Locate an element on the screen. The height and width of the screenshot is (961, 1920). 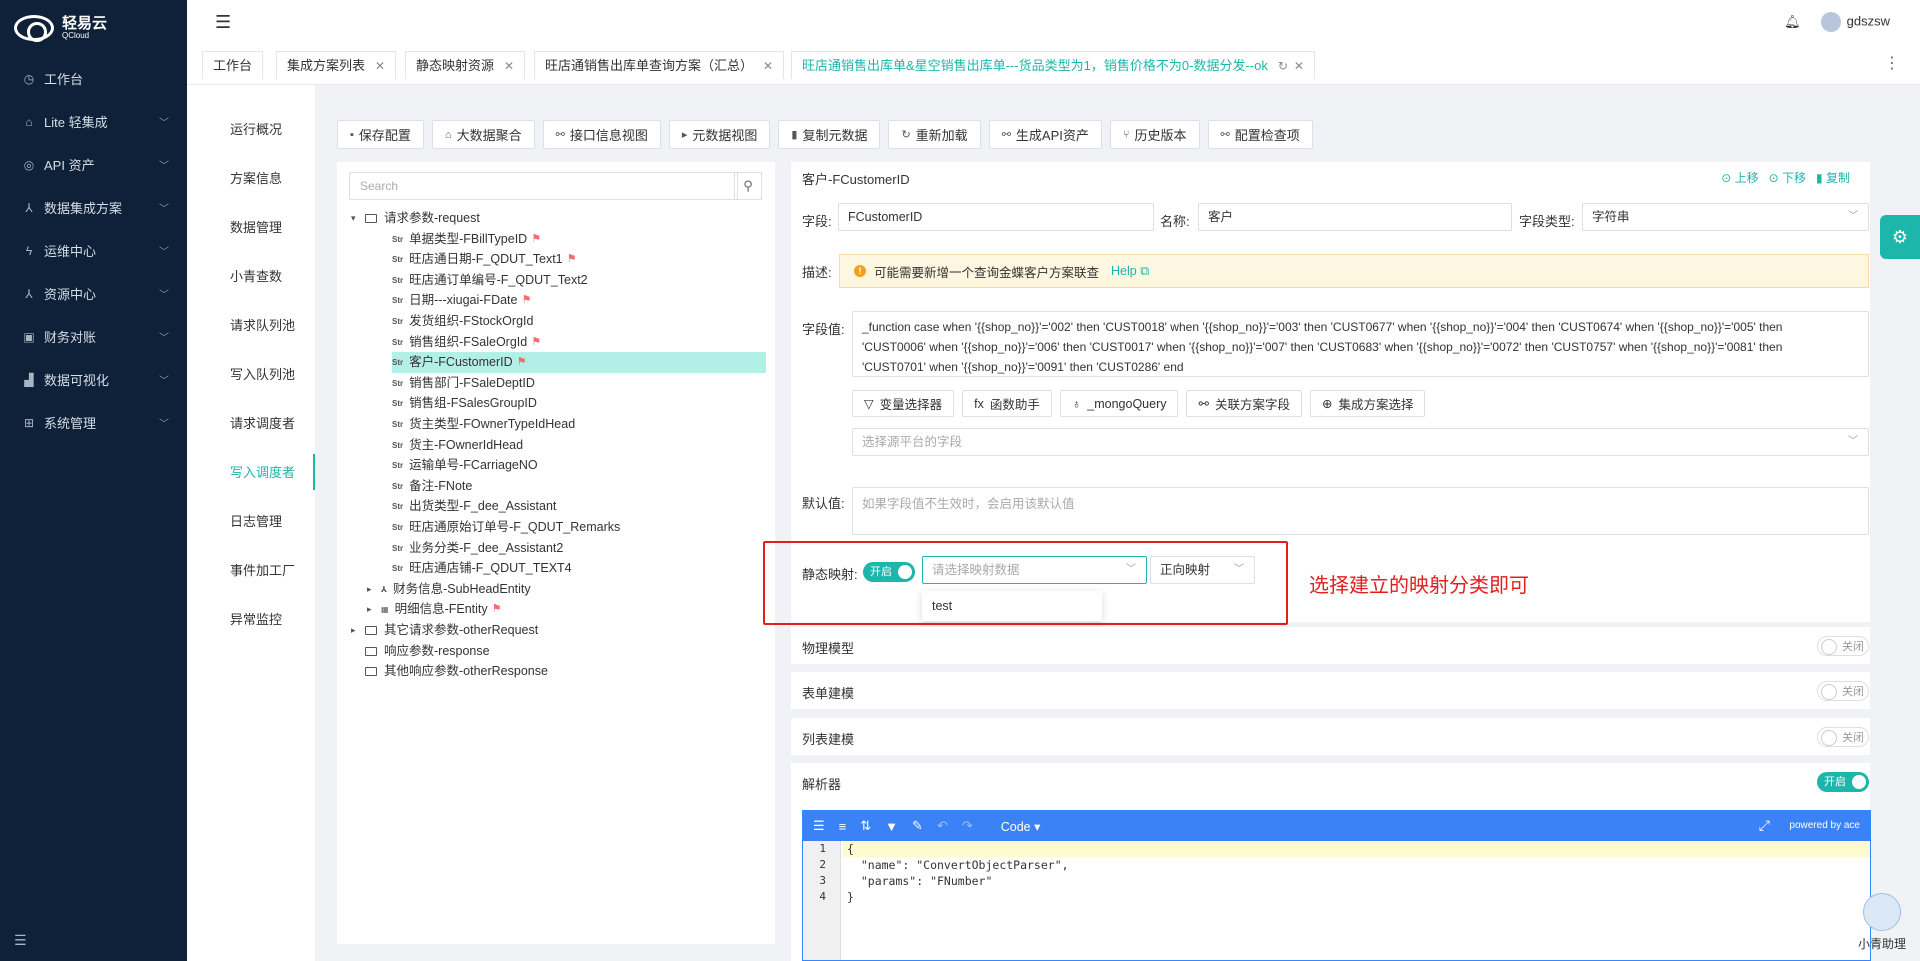
subnav-item: 写入队列池 is located at coordinates (251, 374).